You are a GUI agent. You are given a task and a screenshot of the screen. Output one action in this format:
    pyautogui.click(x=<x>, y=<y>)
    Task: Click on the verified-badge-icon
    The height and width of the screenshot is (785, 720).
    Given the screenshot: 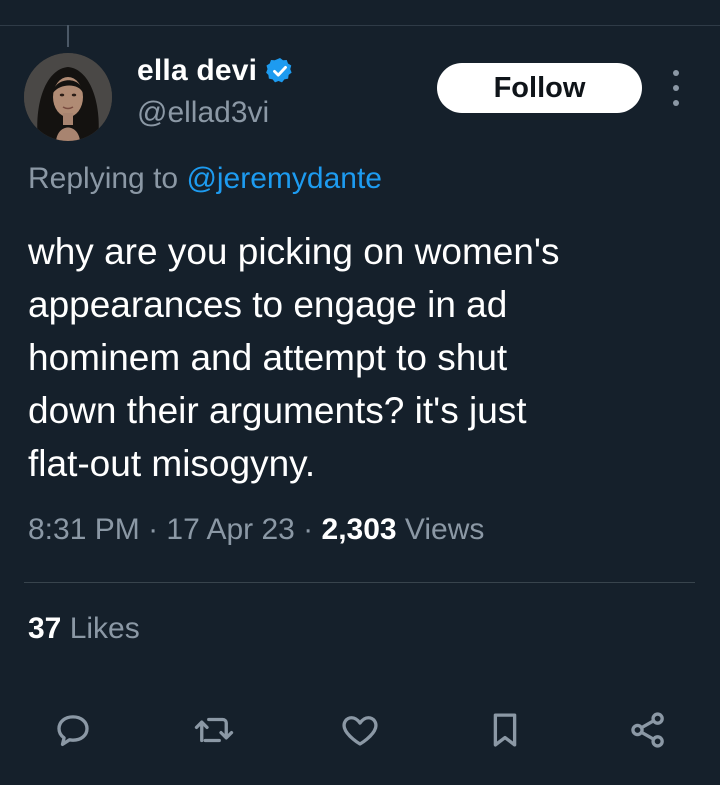 What is the action you would take?
    pyautogui.click(x=280, y=71)
    